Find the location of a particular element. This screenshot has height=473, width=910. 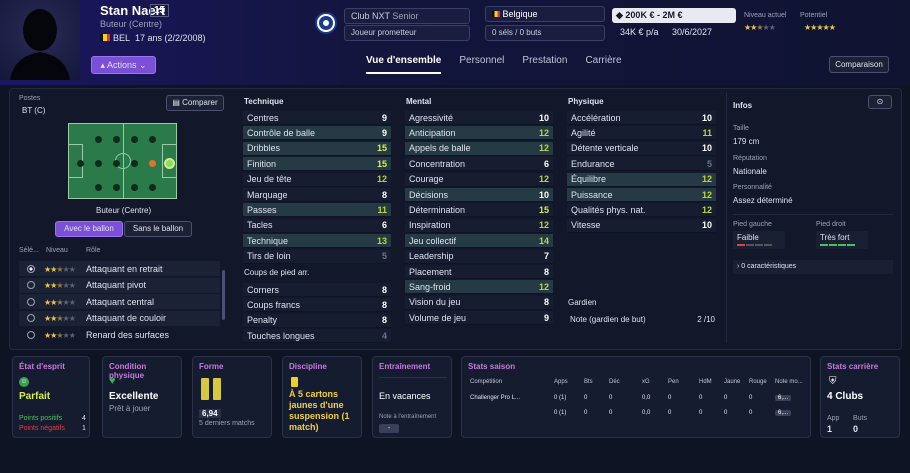

attribute-row: Accélération 10 is located at coordinates (641, 118).